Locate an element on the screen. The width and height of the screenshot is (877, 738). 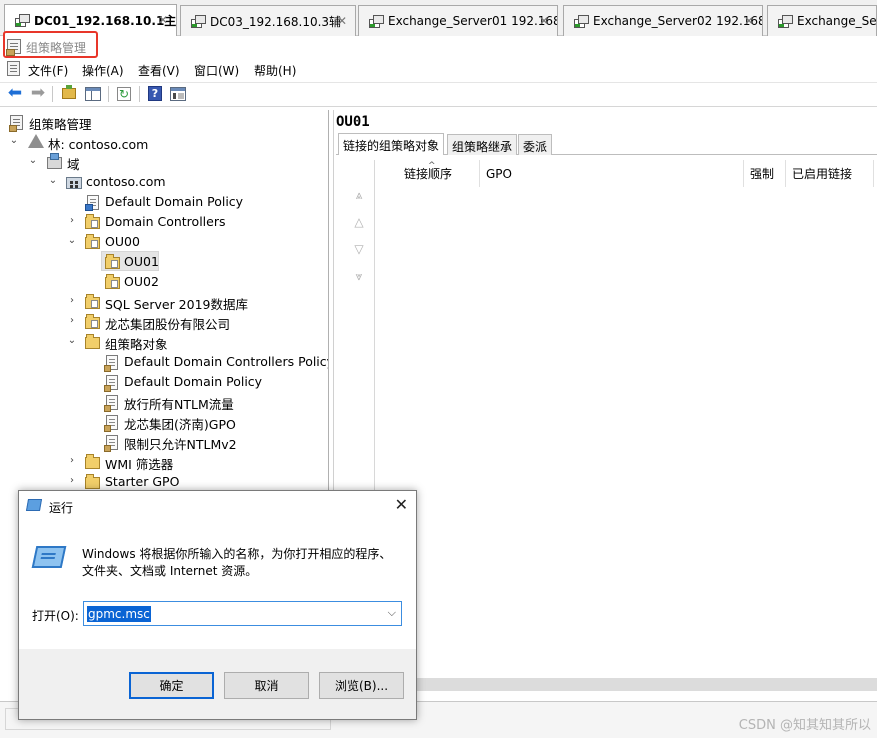
domain-icon is located at coordinates (74, 183).